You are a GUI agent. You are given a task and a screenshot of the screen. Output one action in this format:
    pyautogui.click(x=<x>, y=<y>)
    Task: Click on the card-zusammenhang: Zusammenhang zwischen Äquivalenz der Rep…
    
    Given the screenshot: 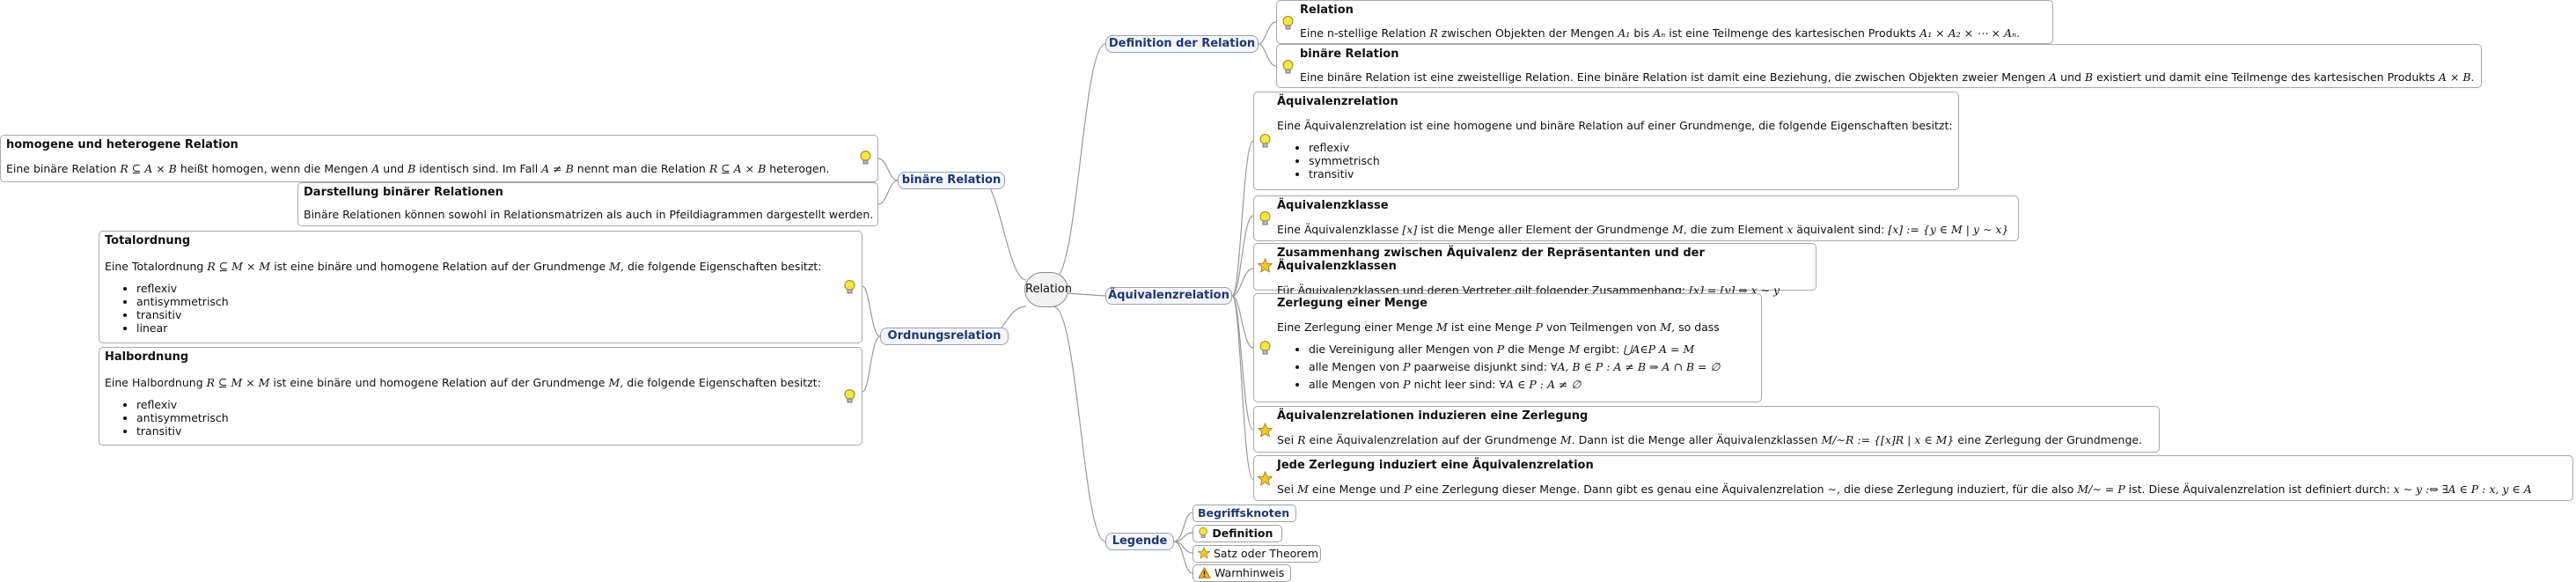 What is the action you would take?
    pyautogui.click(x=1534, y=270)
    